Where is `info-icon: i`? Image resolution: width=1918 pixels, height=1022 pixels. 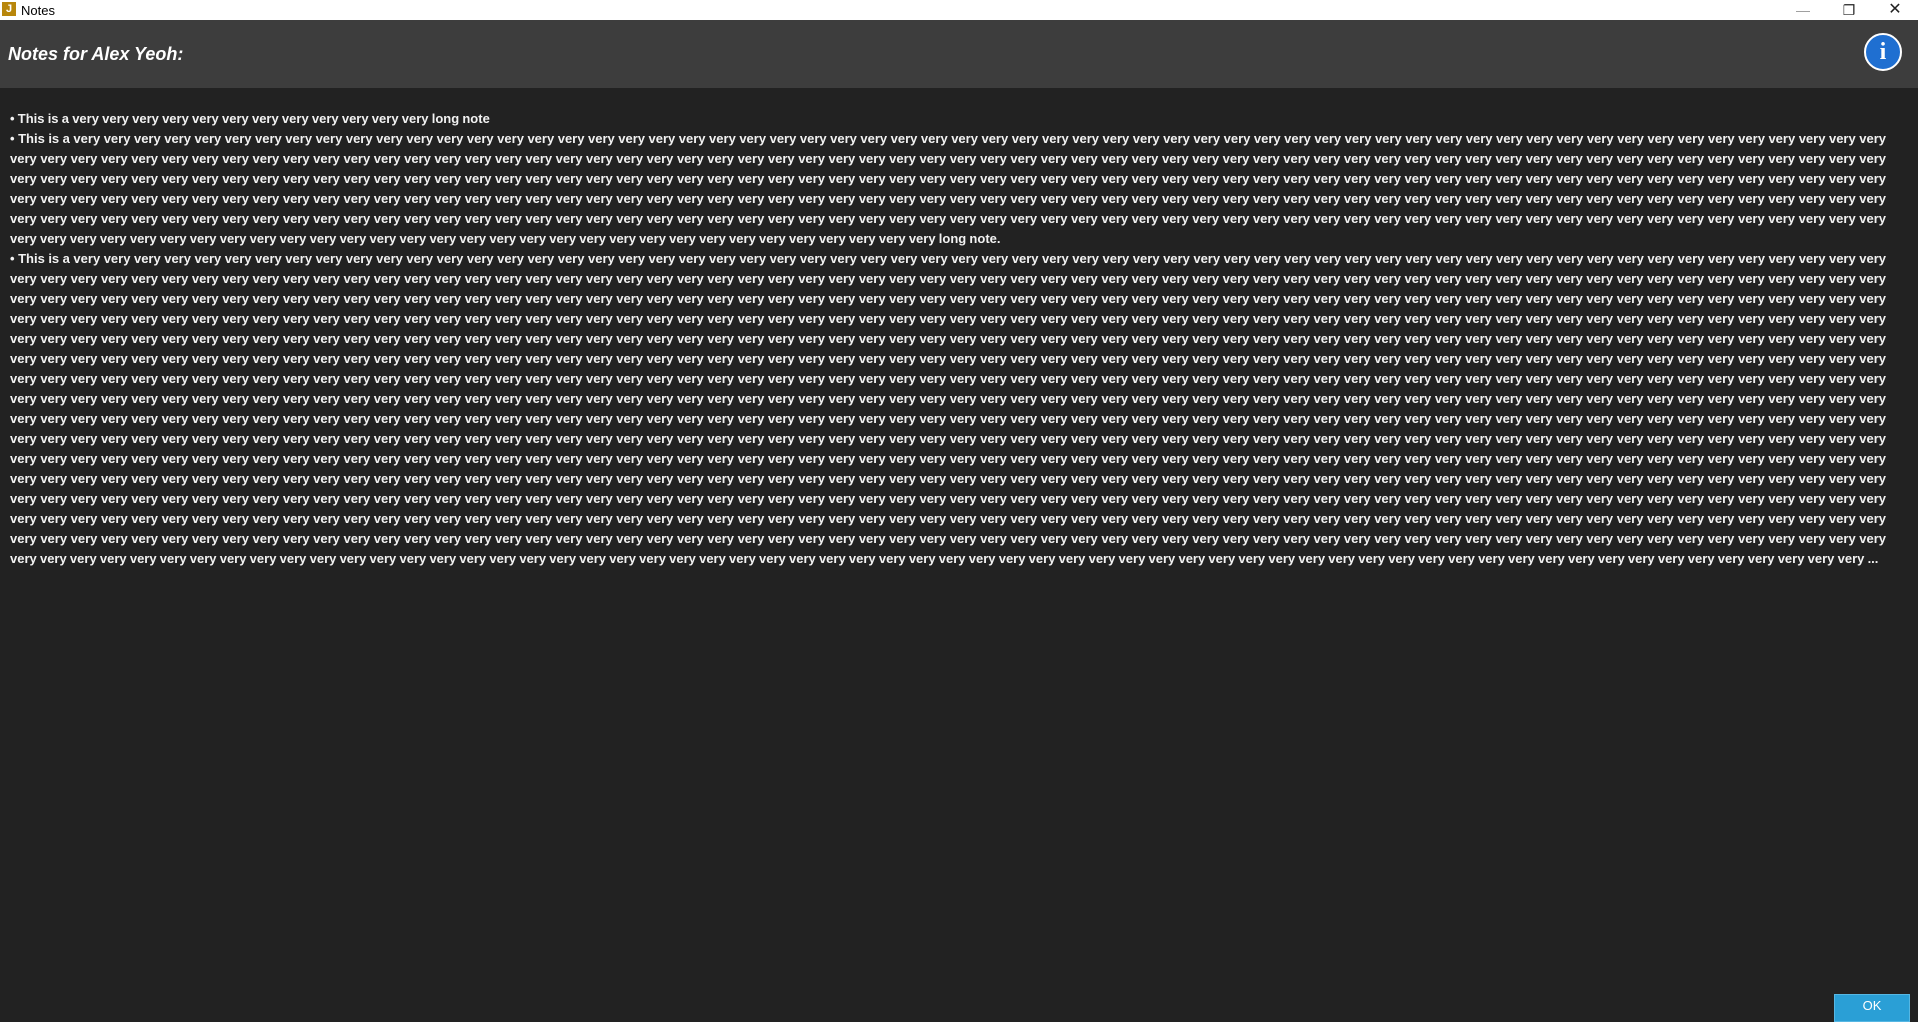 info-icon: i is located at coordinates (1883, 52).